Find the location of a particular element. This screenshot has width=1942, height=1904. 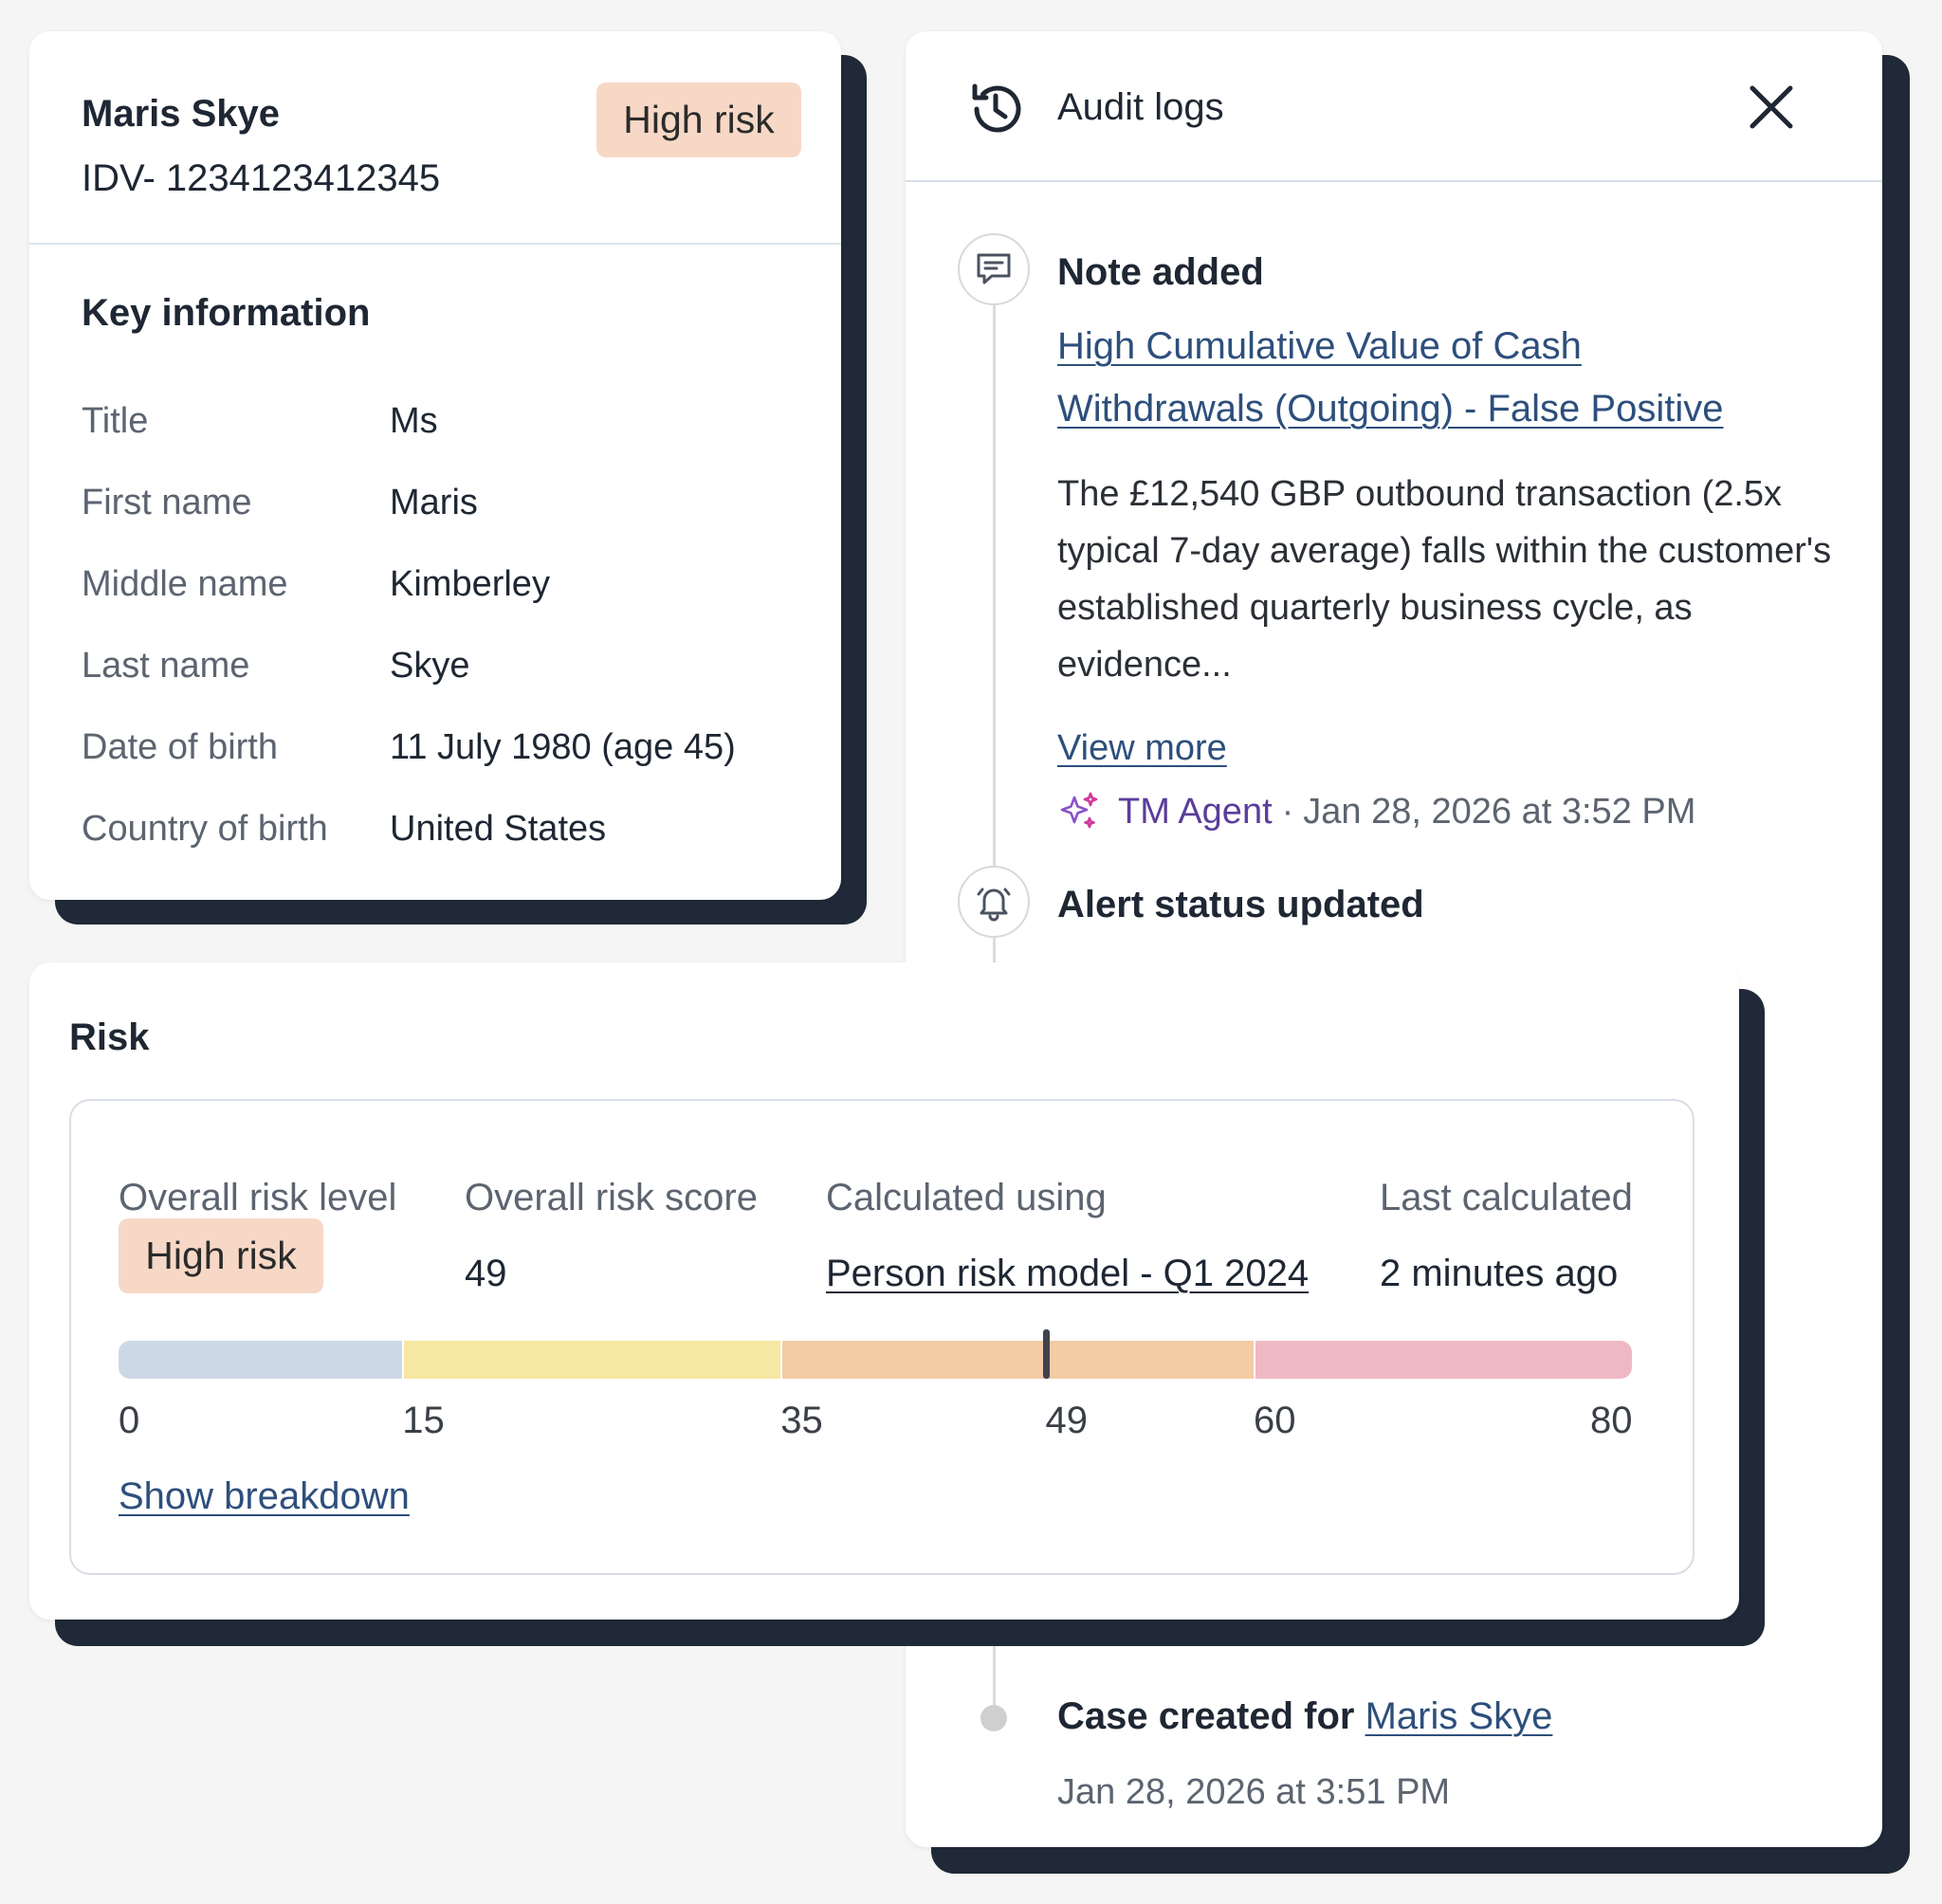

sparkle-icon is located at coordinates (1079, 811).